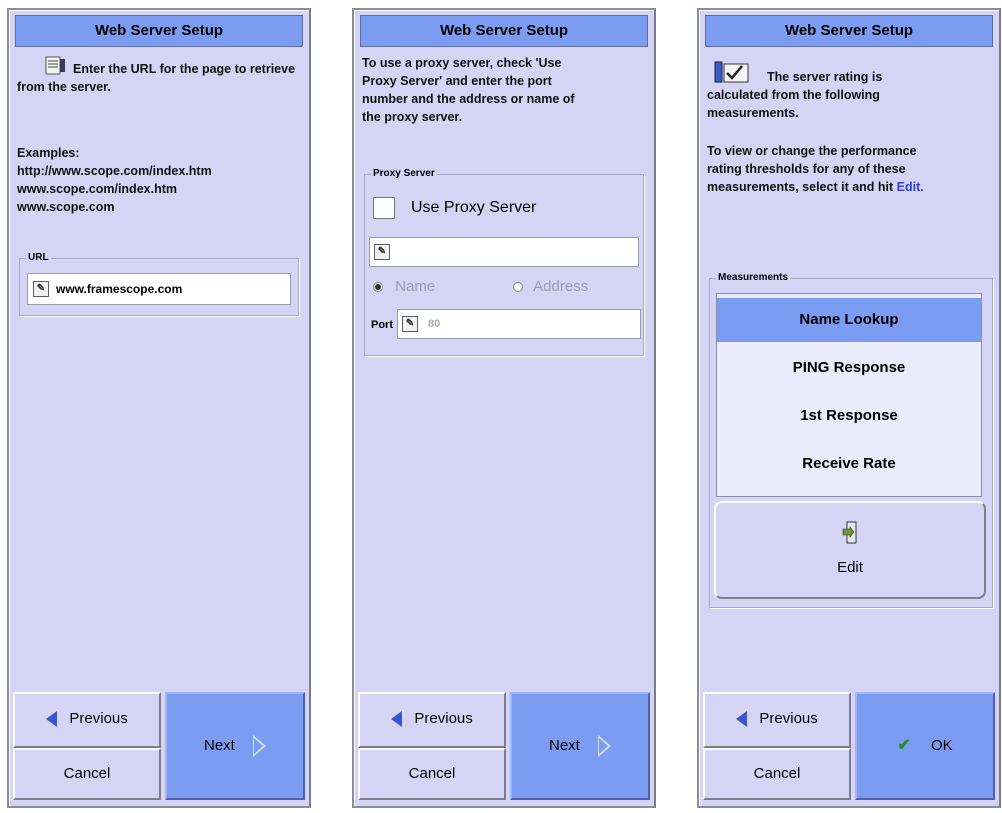 Image resolution: width=1002 pixels, height=813 pixels. Describe the element at coordinates (733, 73) in the screenshot. I see `rating-check-icon` at that location.